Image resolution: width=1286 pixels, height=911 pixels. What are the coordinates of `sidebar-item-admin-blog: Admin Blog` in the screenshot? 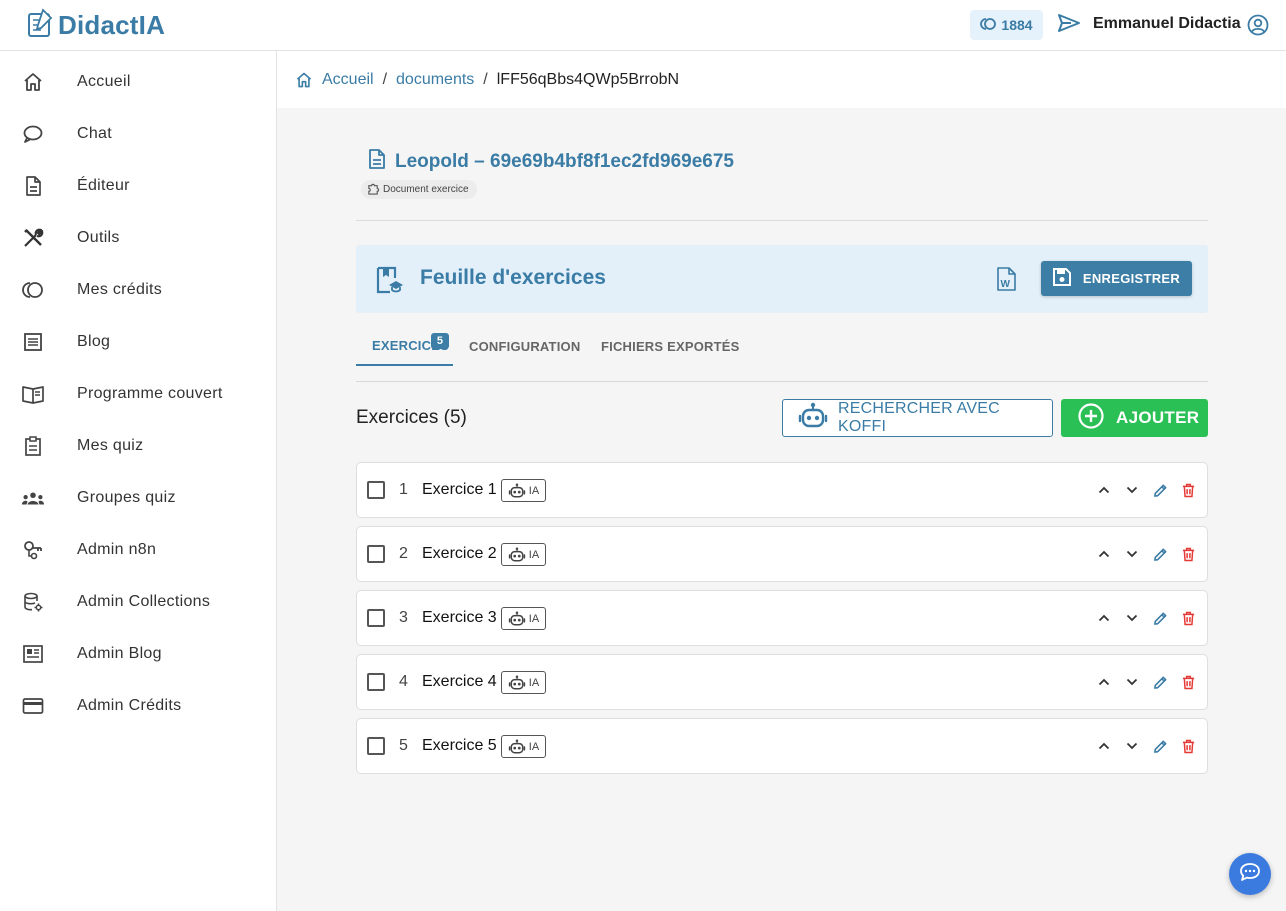 It's located at (138, 654).